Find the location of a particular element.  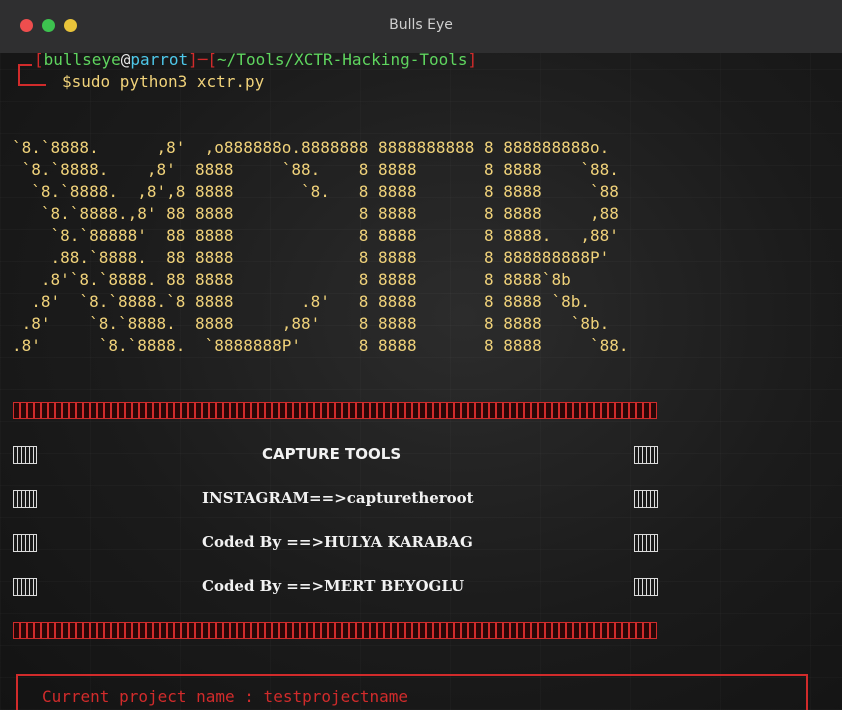

bottom-divider-bar is located at coordinates (335, 630).